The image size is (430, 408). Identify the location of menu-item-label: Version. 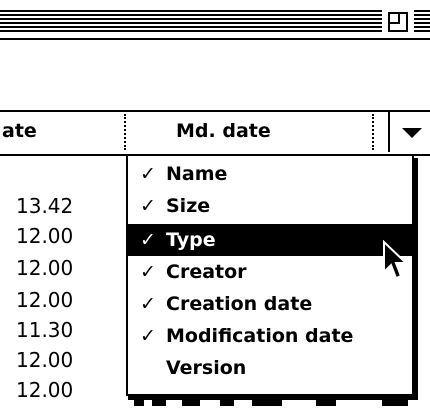
(206, 368).